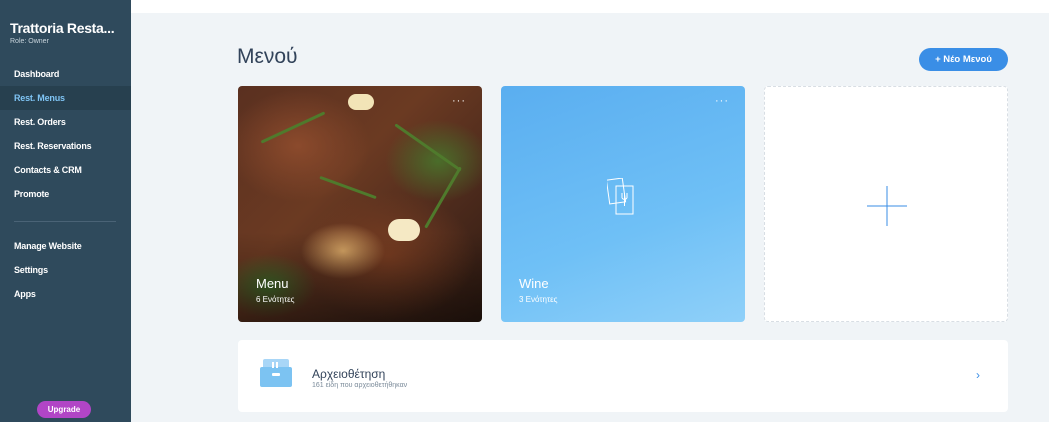  I want to click on sidebar-item-rest-reservations: Rest. Reservations, so click(65, 146).